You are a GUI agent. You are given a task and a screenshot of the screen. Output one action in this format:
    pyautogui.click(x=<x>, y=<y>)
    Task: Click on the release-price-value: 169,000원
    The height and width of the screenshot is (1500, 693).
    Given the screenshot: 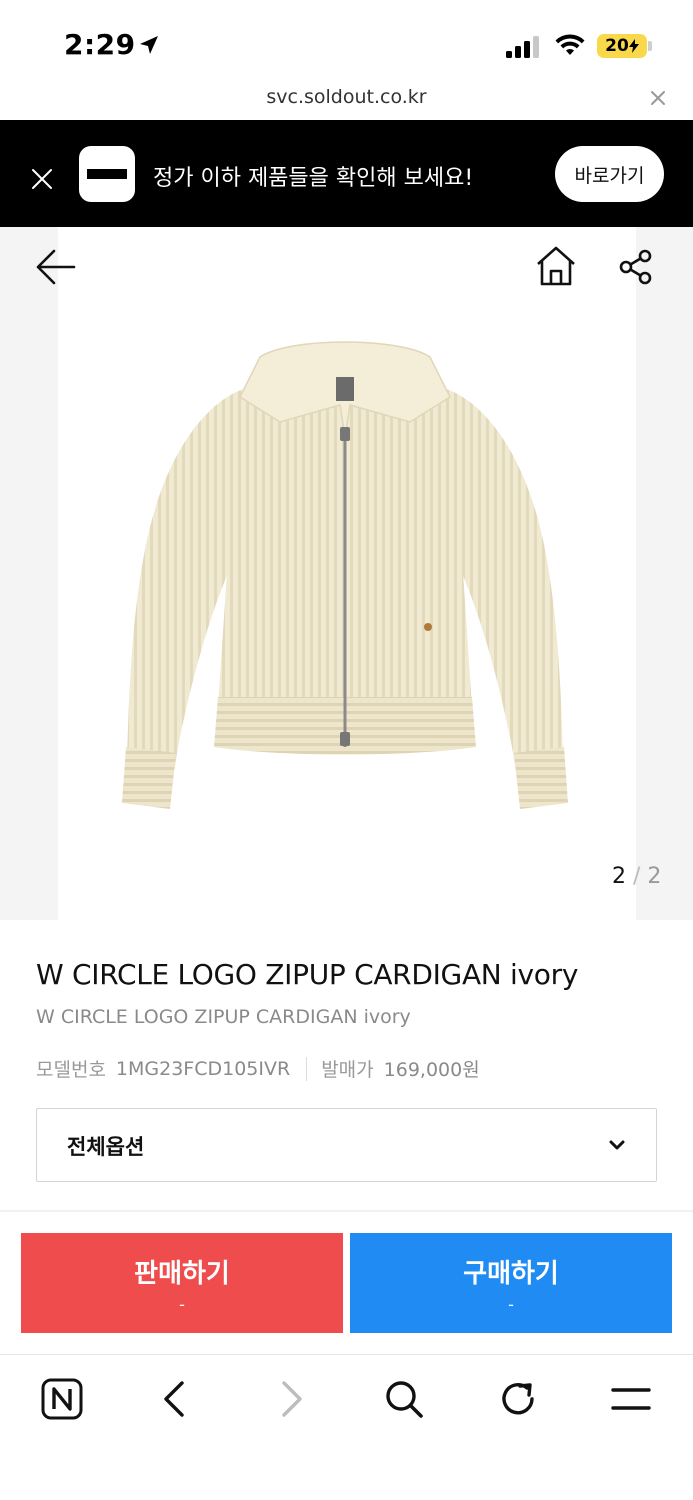 What is the action you would take?
    pyautogui.click(x=431, y=1070)
    